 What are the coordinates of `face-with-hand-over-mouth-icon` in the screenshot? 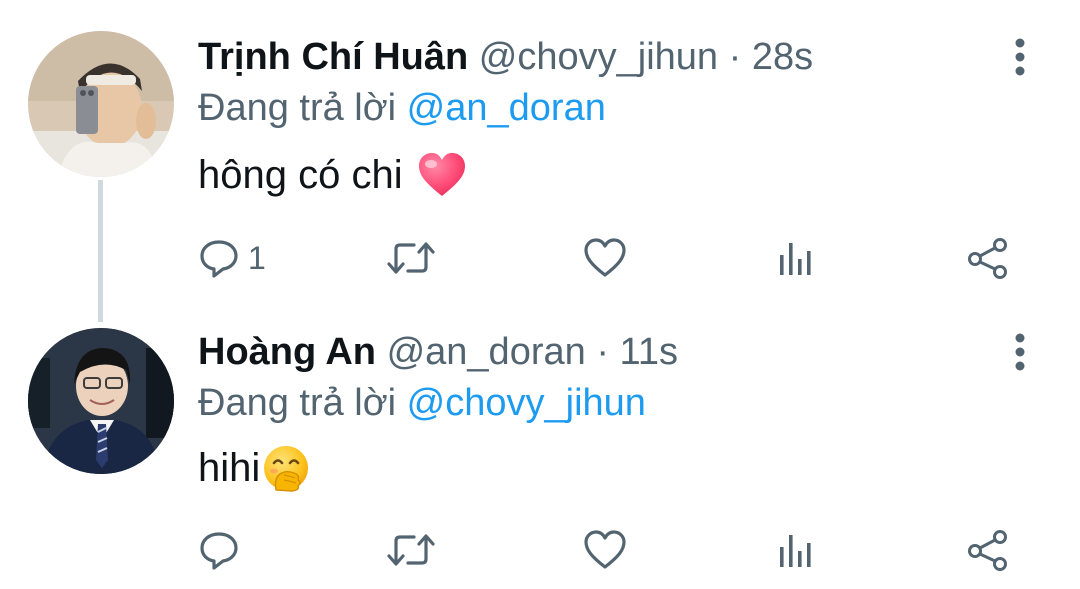 It's located at (286, 468).